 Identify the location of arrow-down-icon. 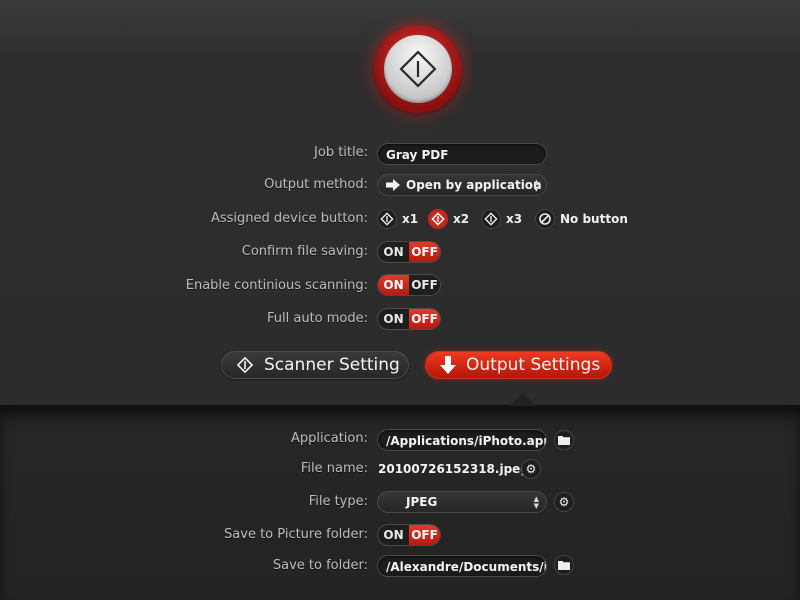
(448, 365).